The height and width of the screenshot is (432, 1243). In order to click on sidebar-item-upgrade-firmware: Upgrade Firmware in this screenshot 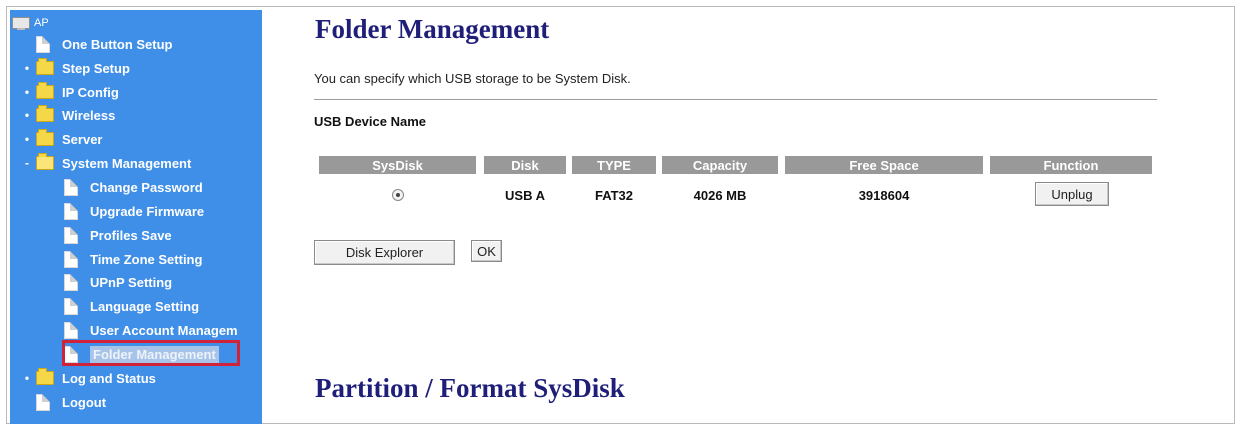, I will do `click(134, 211)`.